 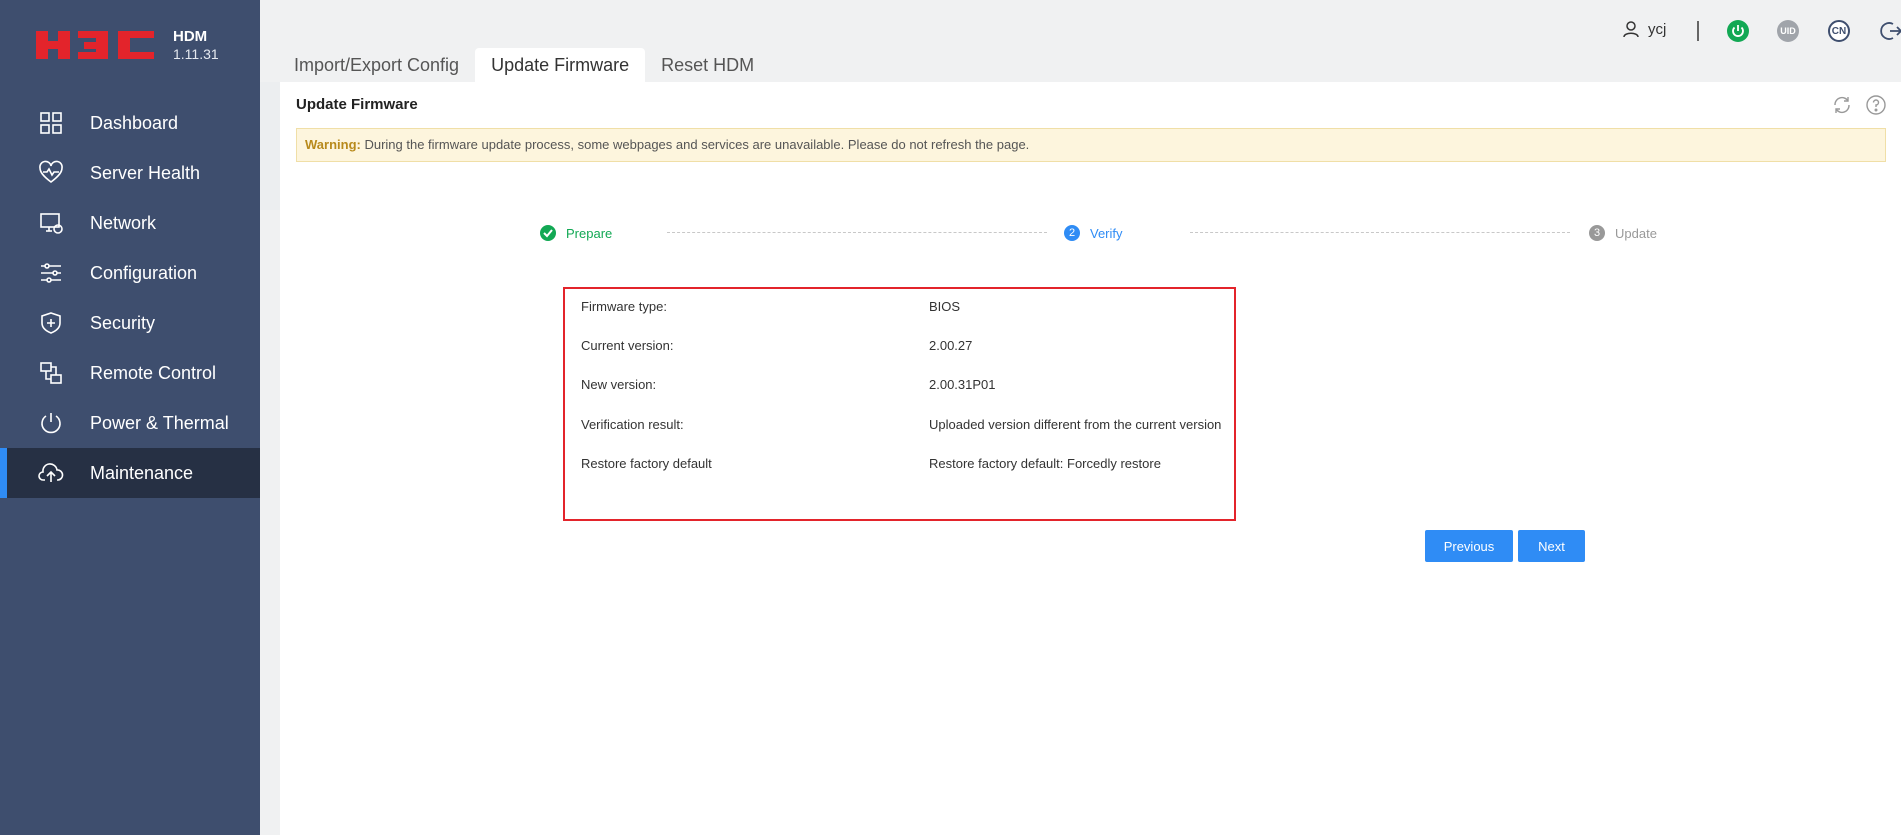 What do you see at coordinates (1636, 233) in the screenshot?
I see `step-label: Update` at bounding box center [1636, 233].